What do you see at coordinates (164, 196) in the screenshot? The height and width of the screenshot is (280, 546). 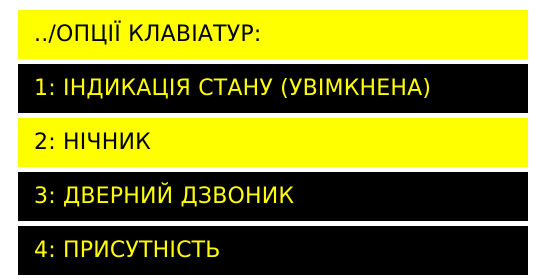 I see `menu-item-label: 3: ДВЕРНИЙ ДЗВОНИК` at bounding box center [164, 196].